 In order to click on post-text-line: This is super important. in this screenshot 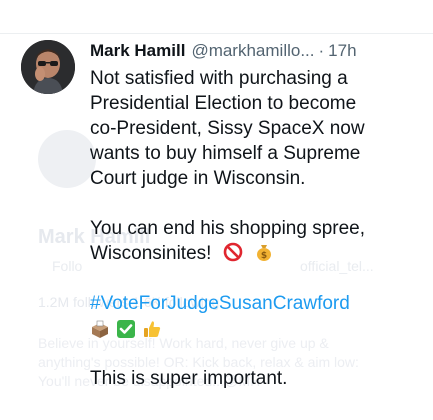, I will do `click(189, 378)`.